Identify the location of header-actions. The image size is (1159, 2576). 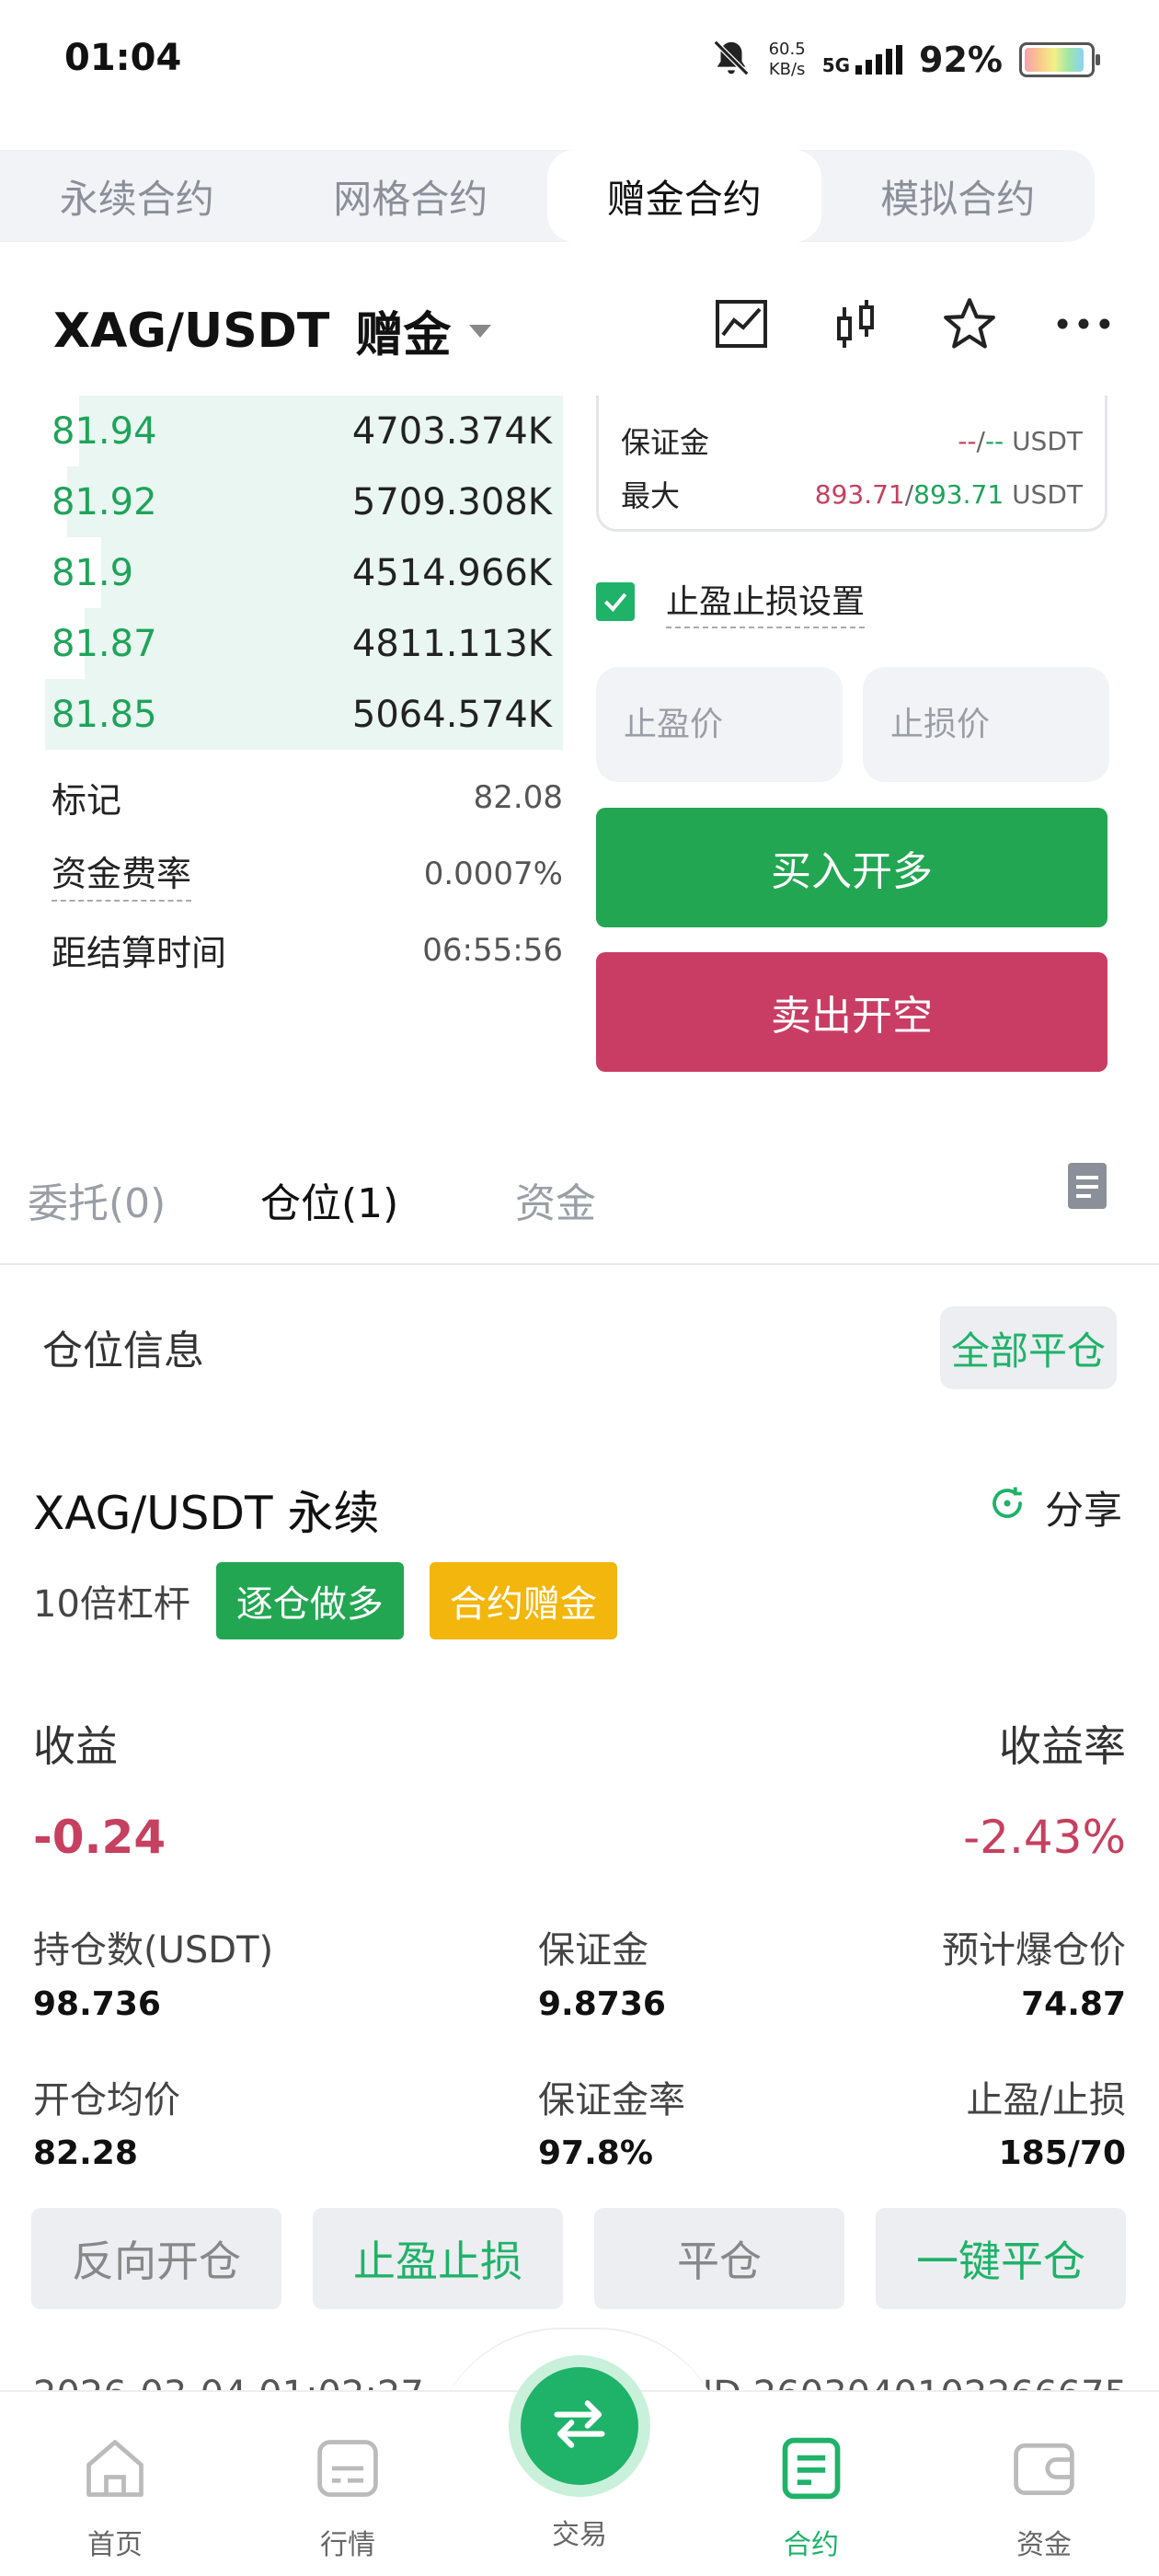
(912, 323).